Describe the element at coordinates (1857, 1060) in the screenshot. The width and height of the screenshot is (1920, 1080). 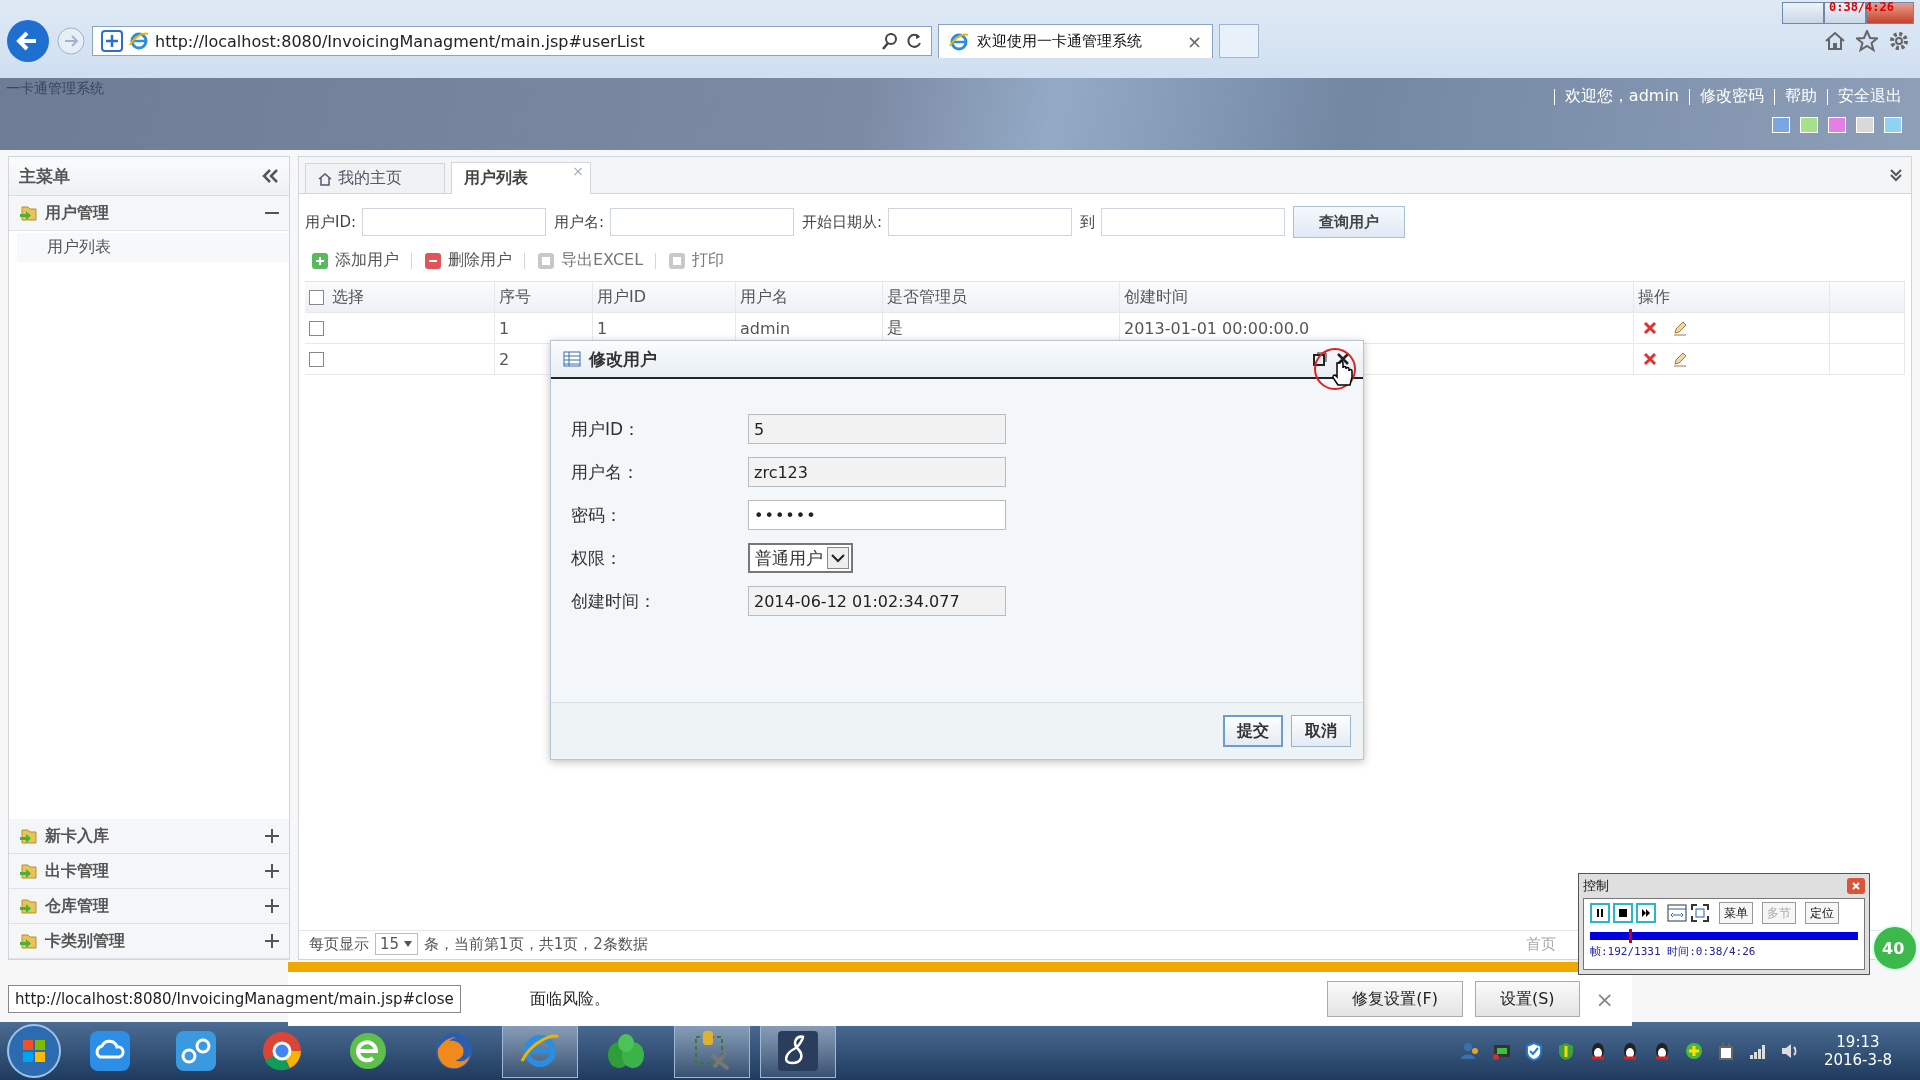
I see `clock-date: 2016-3-8` at that location.